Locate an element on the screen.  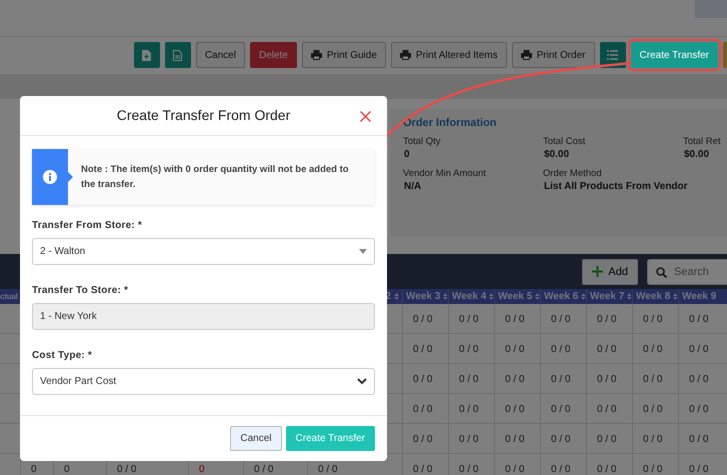
add-button: Add is located at coordinates (610, 271).